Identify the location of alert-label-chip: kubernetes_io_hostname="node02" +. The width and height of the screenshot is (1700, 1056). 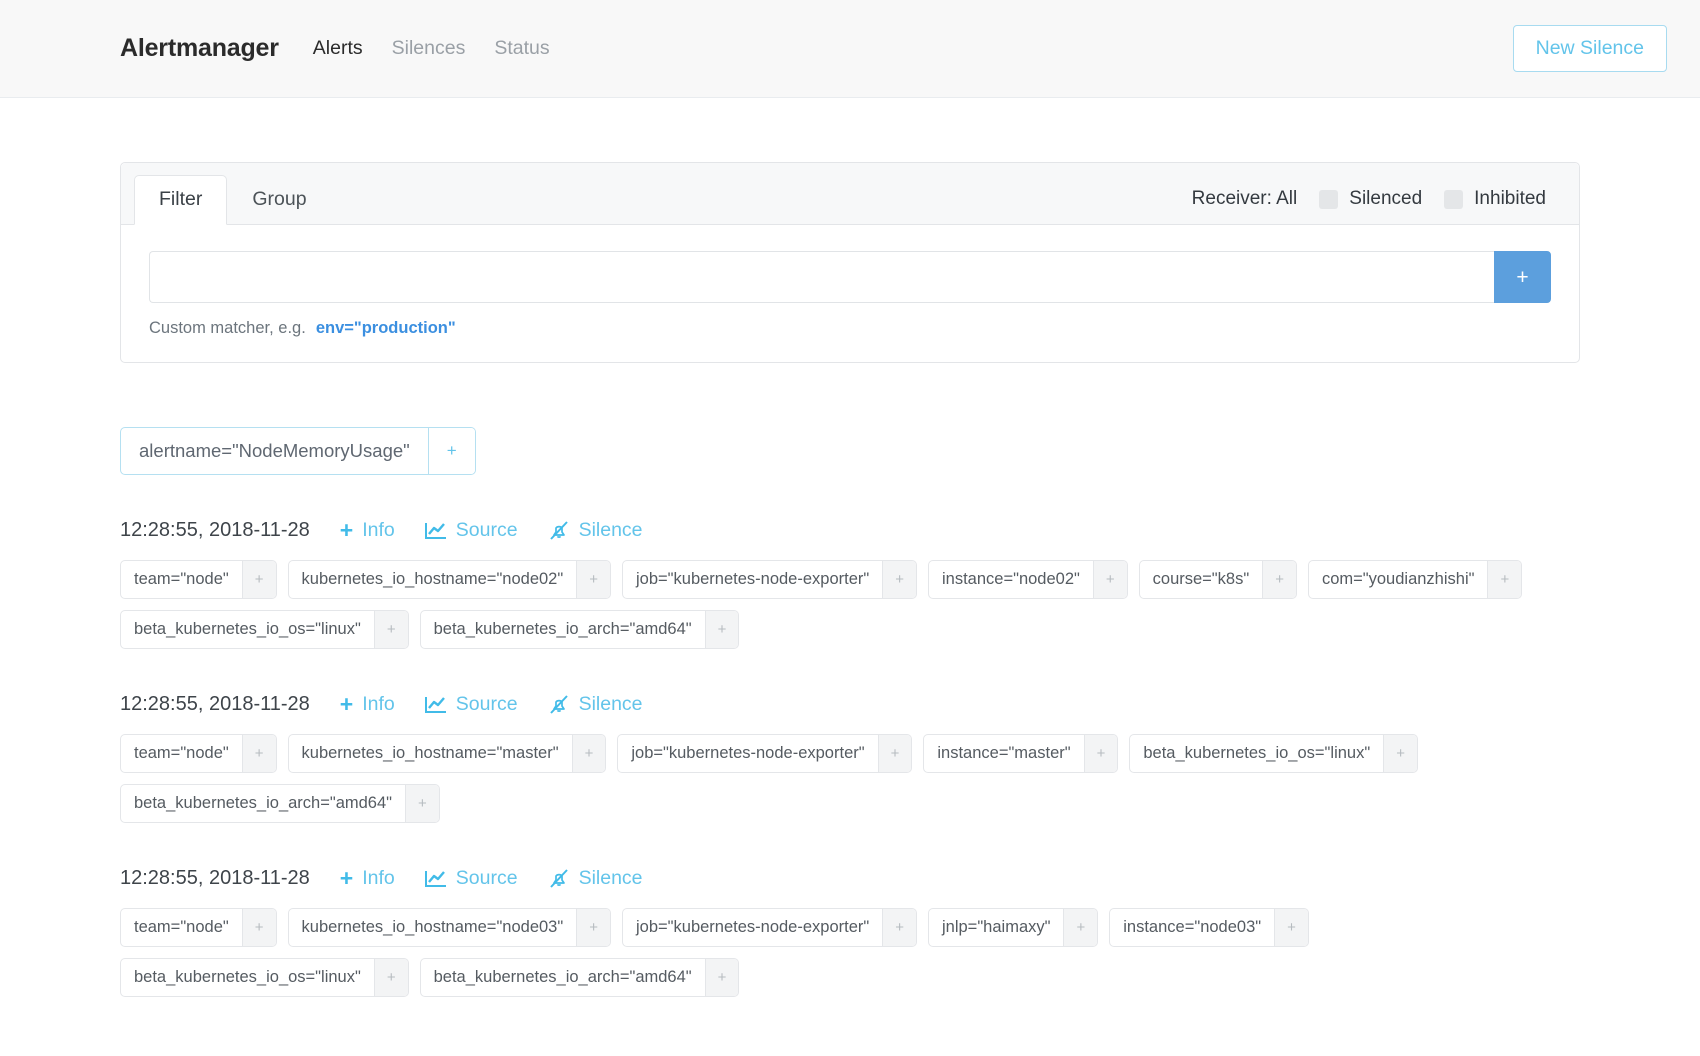
(449, 579).